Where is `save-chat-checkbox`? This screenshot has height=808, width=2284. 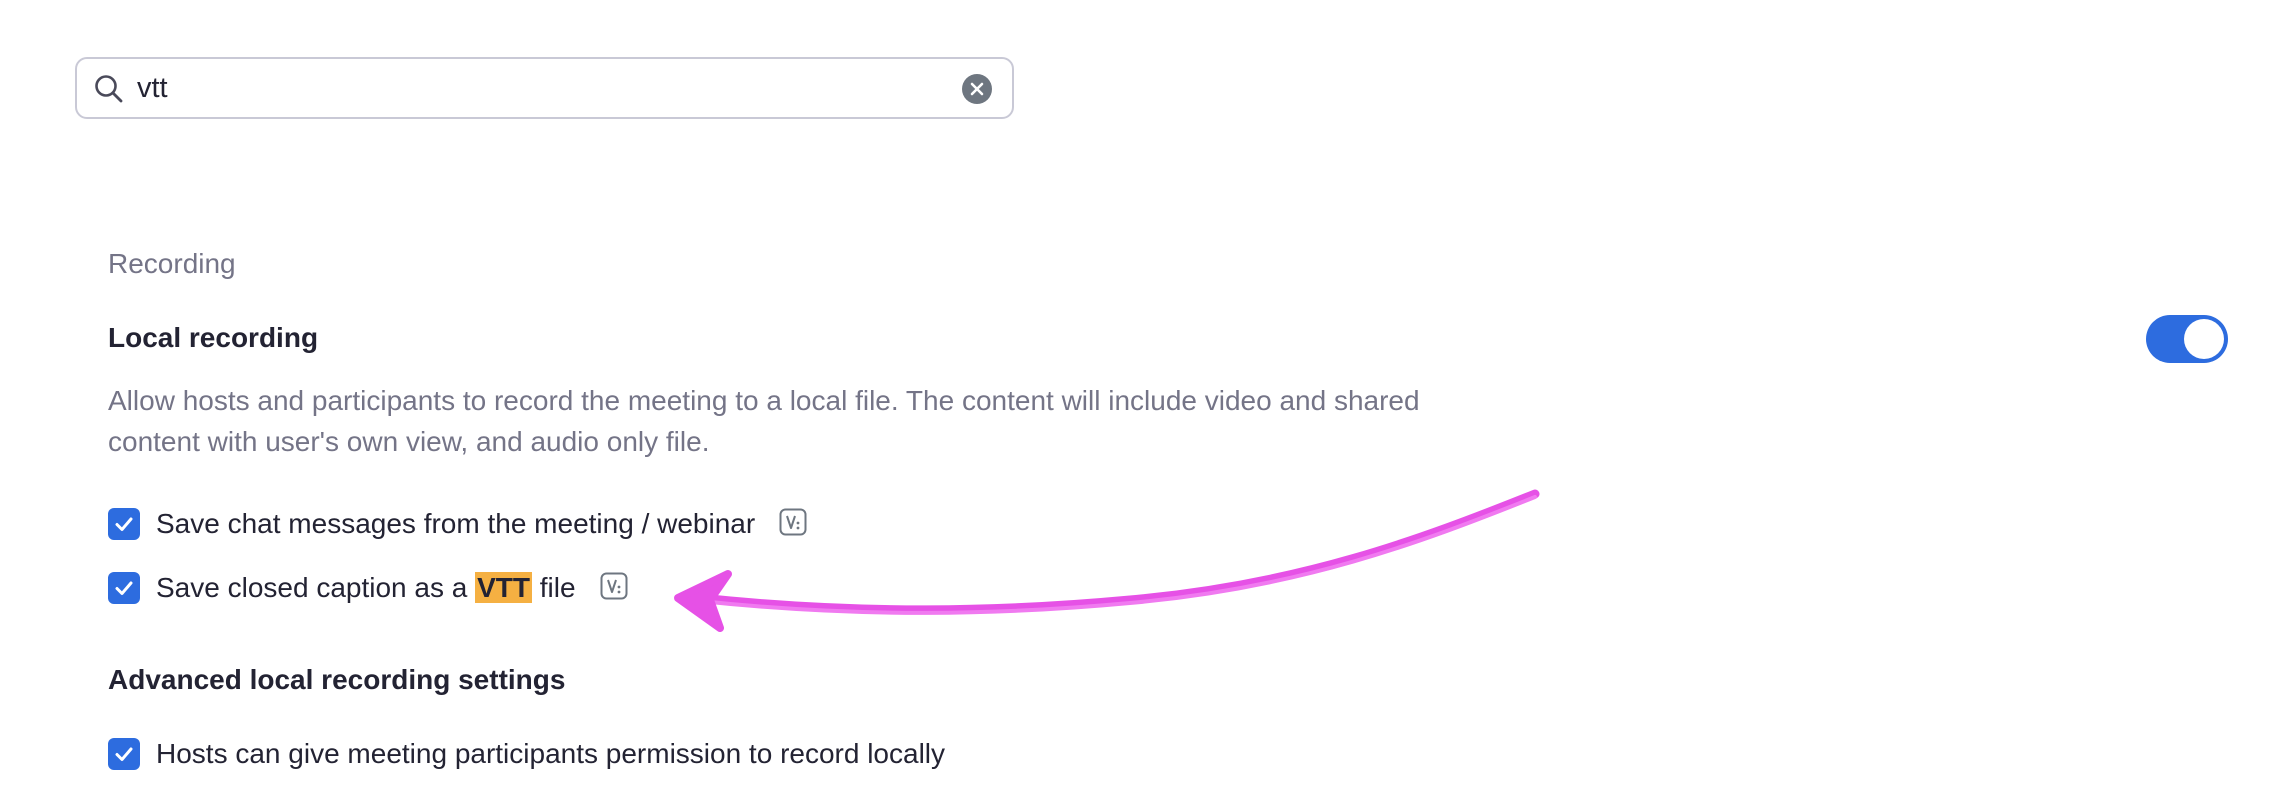 save-chat-checkbox is located at coordinates (124, 524).